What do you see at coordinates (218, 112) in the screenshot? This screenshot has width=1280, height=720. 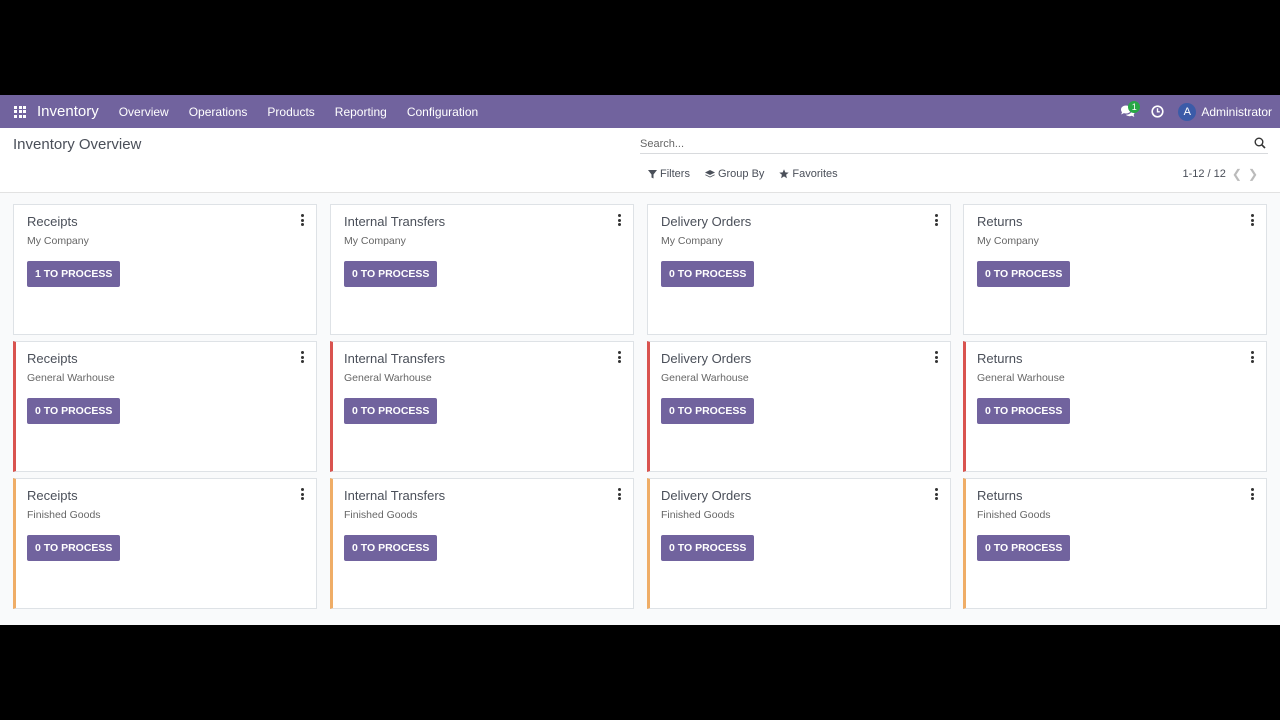 I see `menu-operations: Operations` at bounding box center [218, 112].